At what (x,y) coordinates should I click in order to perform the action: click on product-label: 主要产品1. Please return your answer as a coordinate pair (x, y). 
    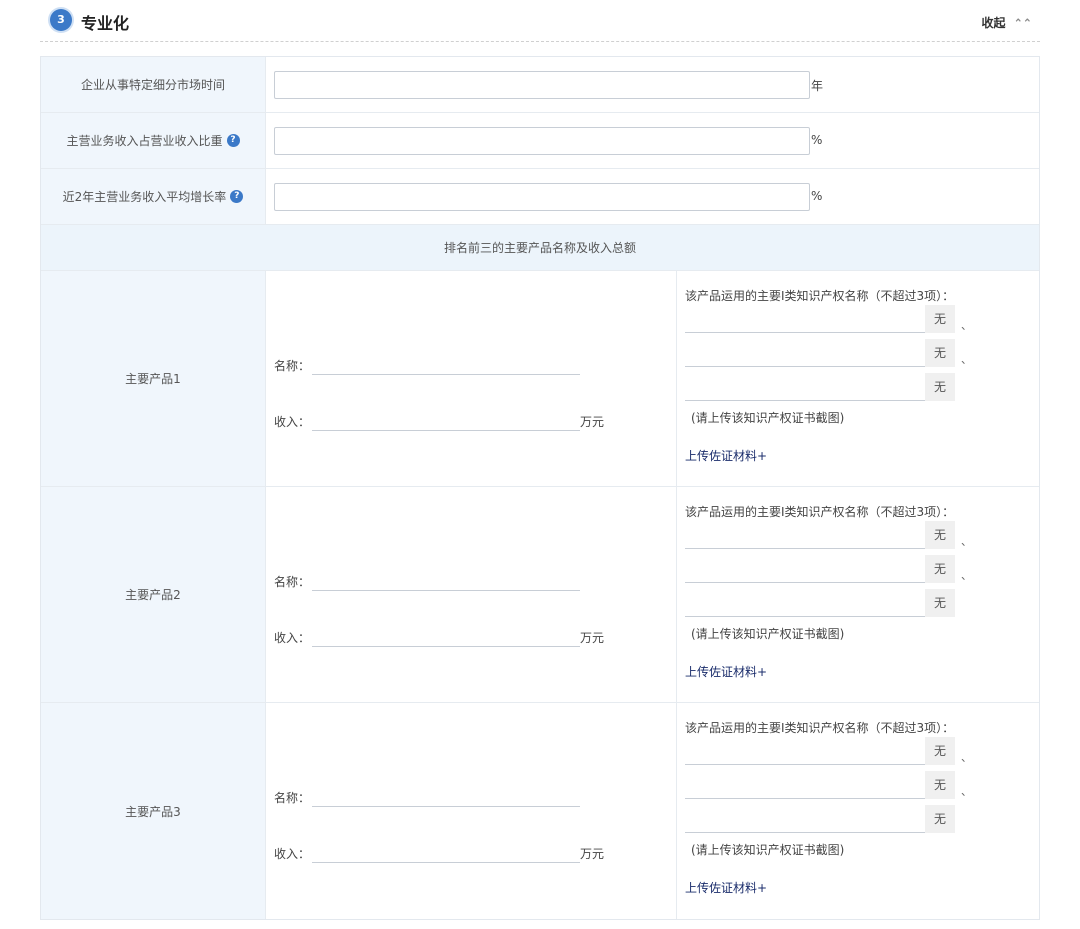
    Looking at the image, I should click on (153, 379).